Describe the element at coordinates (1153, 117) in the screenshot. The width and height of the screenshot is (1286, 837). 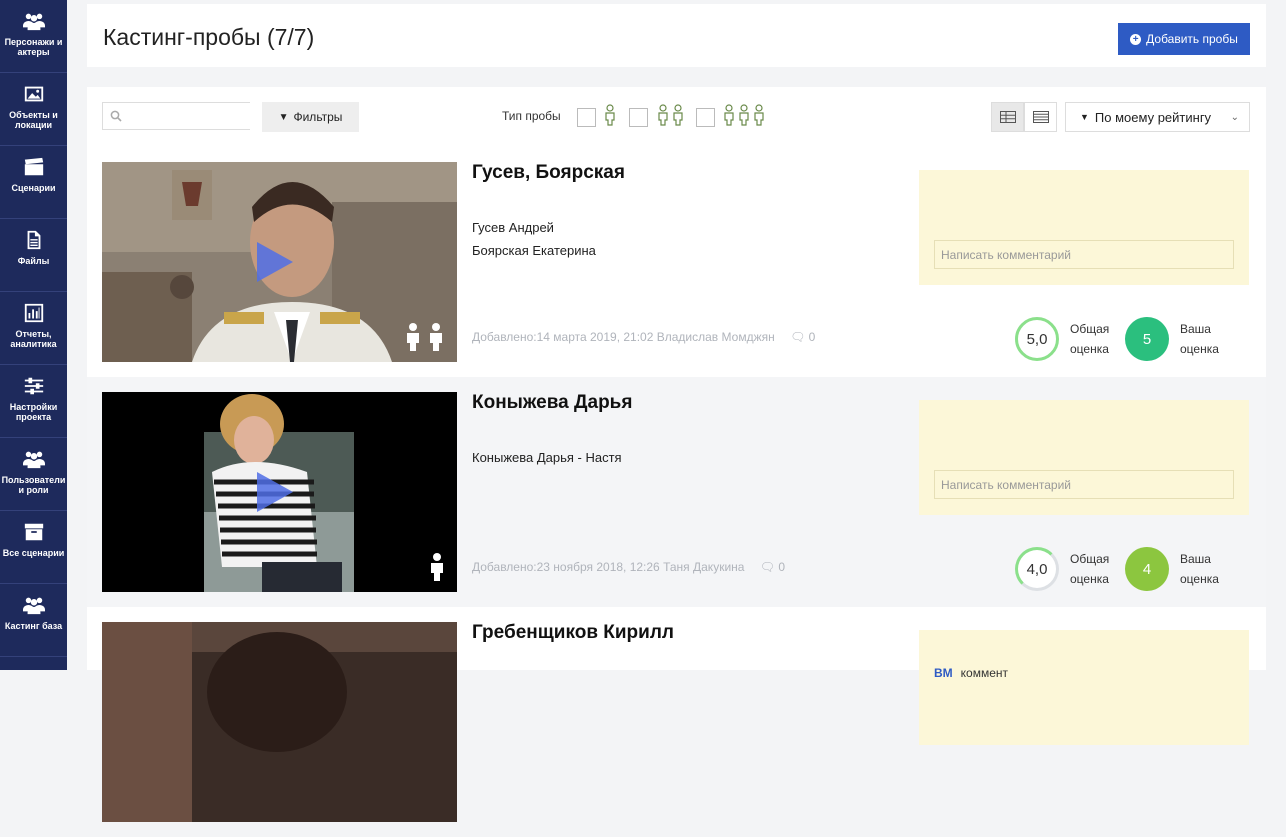
I see `sort-label: По моему рейтингу` at that location.